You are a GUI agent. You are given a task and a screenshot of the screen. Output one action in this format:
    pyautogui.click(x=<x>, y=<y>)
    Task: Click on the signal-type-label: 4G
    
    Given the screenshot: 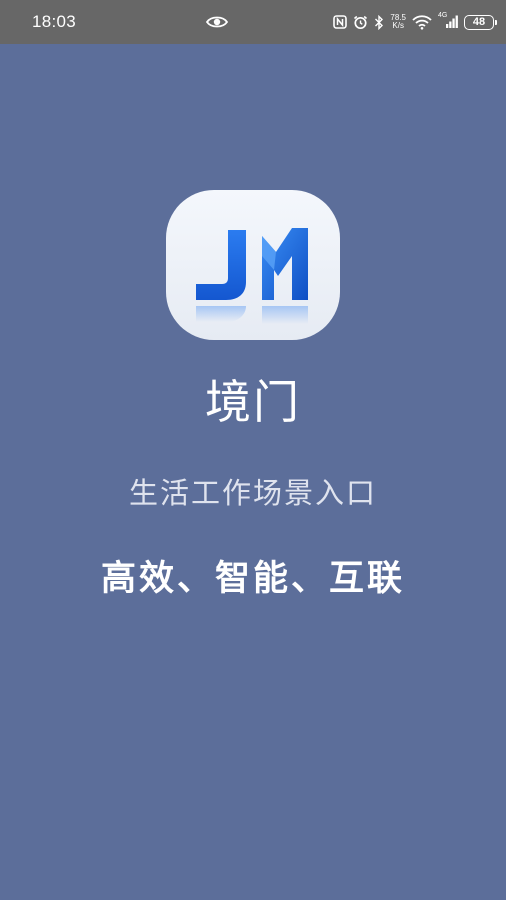 What is the action you would take?
    pyautogui.click(x=443, y=15)
    